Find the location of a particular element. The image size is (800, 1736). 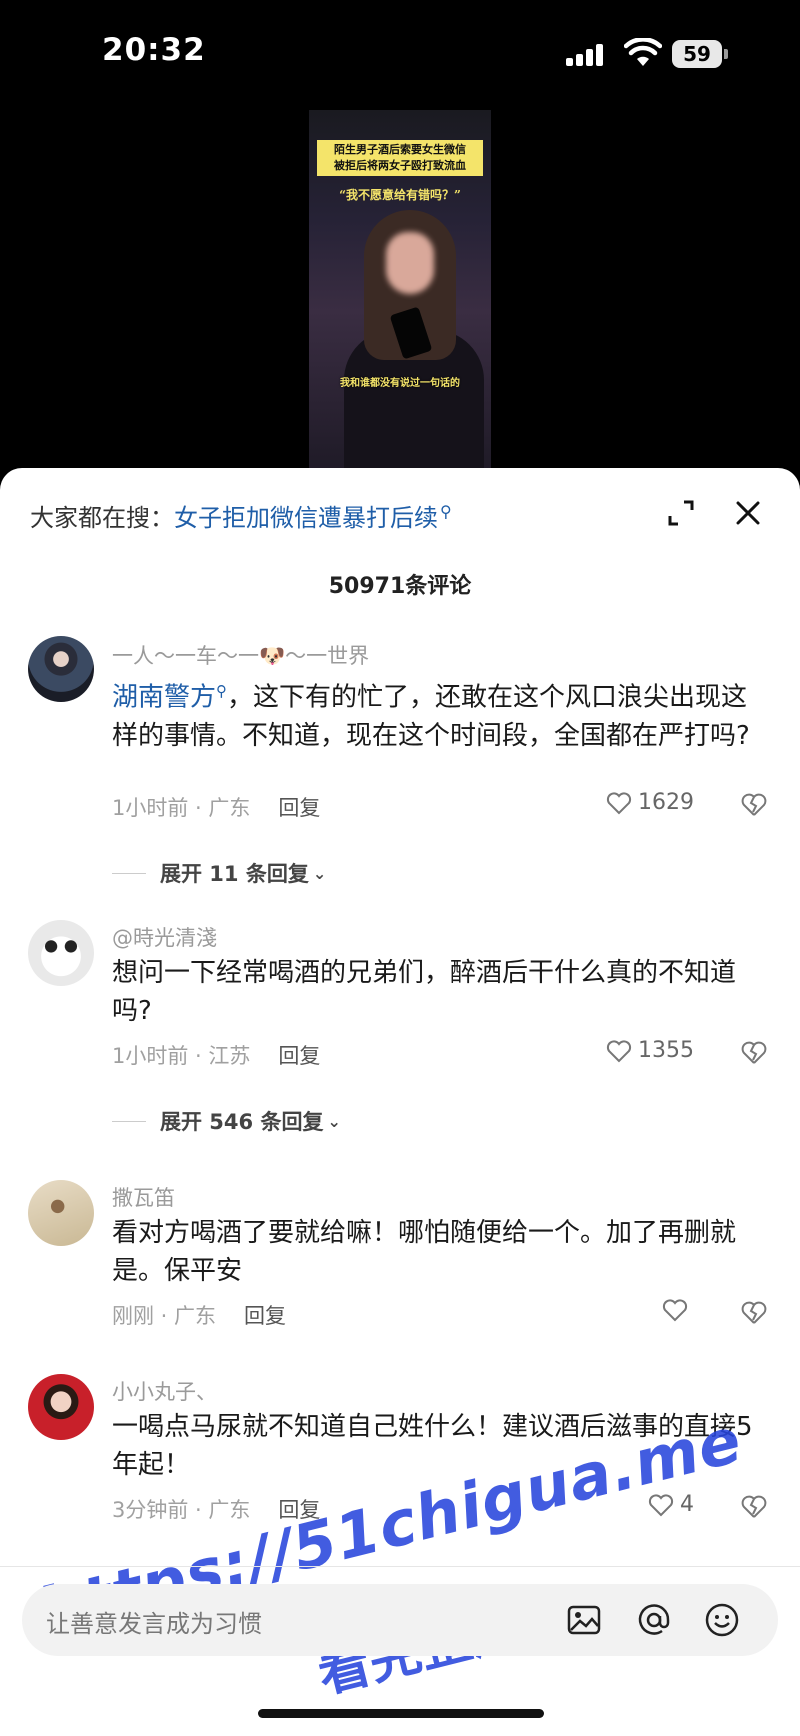

comment-text: 一喝点马尿就不知道自己姓什么！建议酒后滋事的直接5年起！ is located at coordinates (432, 1446).